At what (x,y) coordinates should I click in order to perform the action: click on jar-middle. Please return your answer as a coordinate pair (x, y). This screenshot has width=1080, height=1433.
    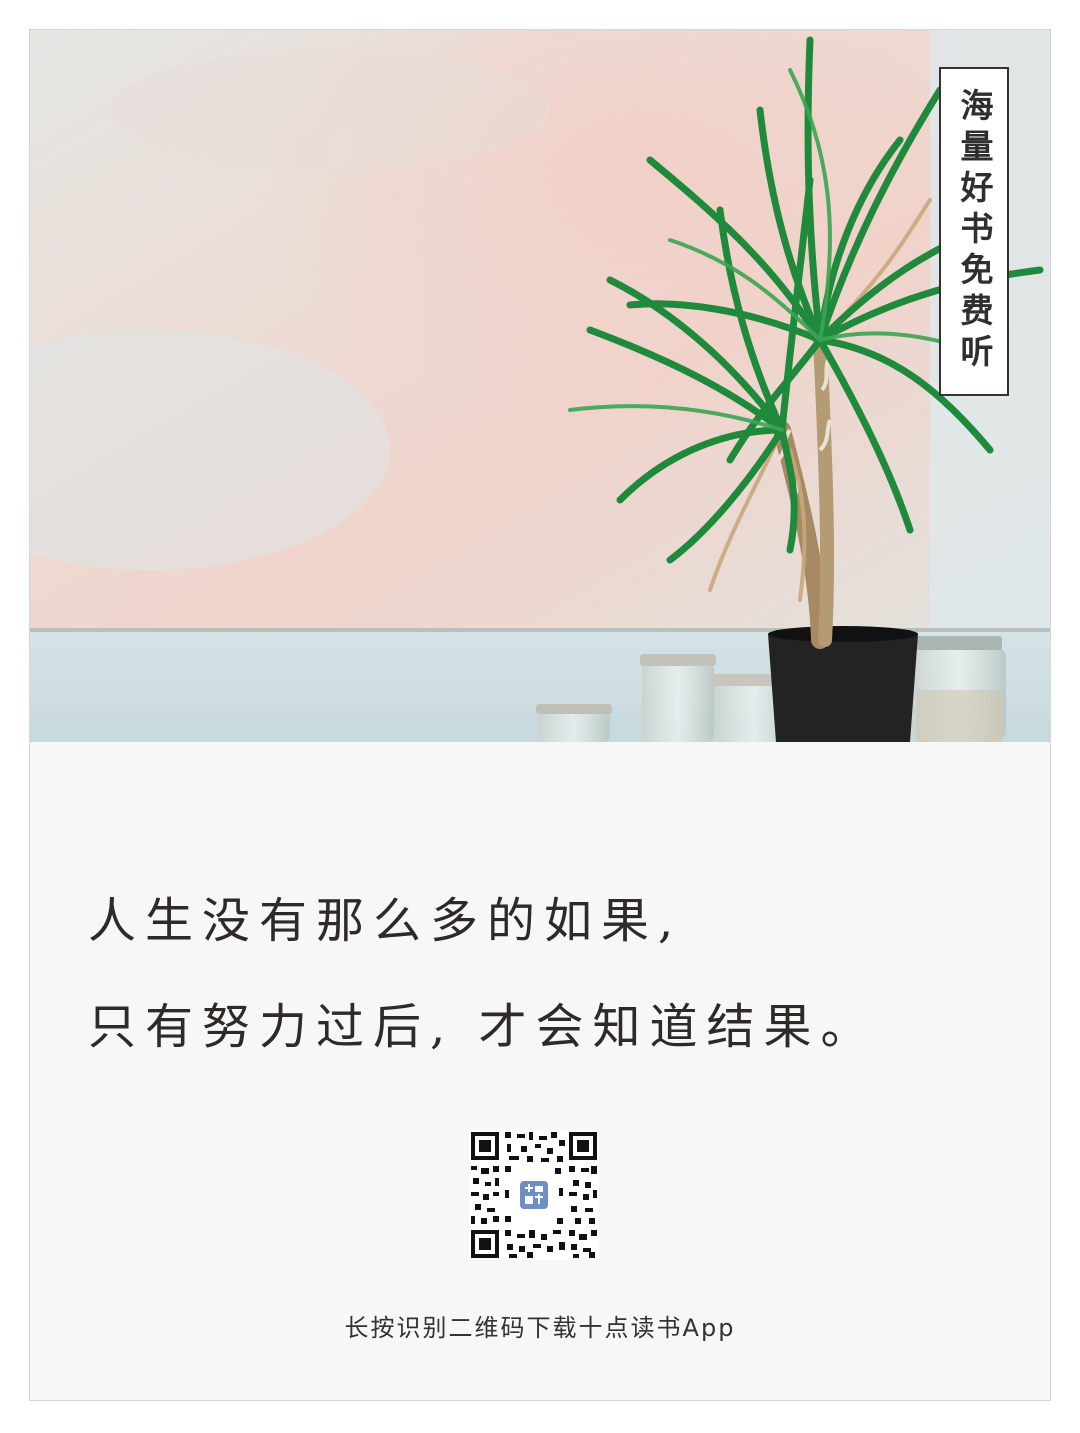
    Looking at the image, I should click on (678, 698).